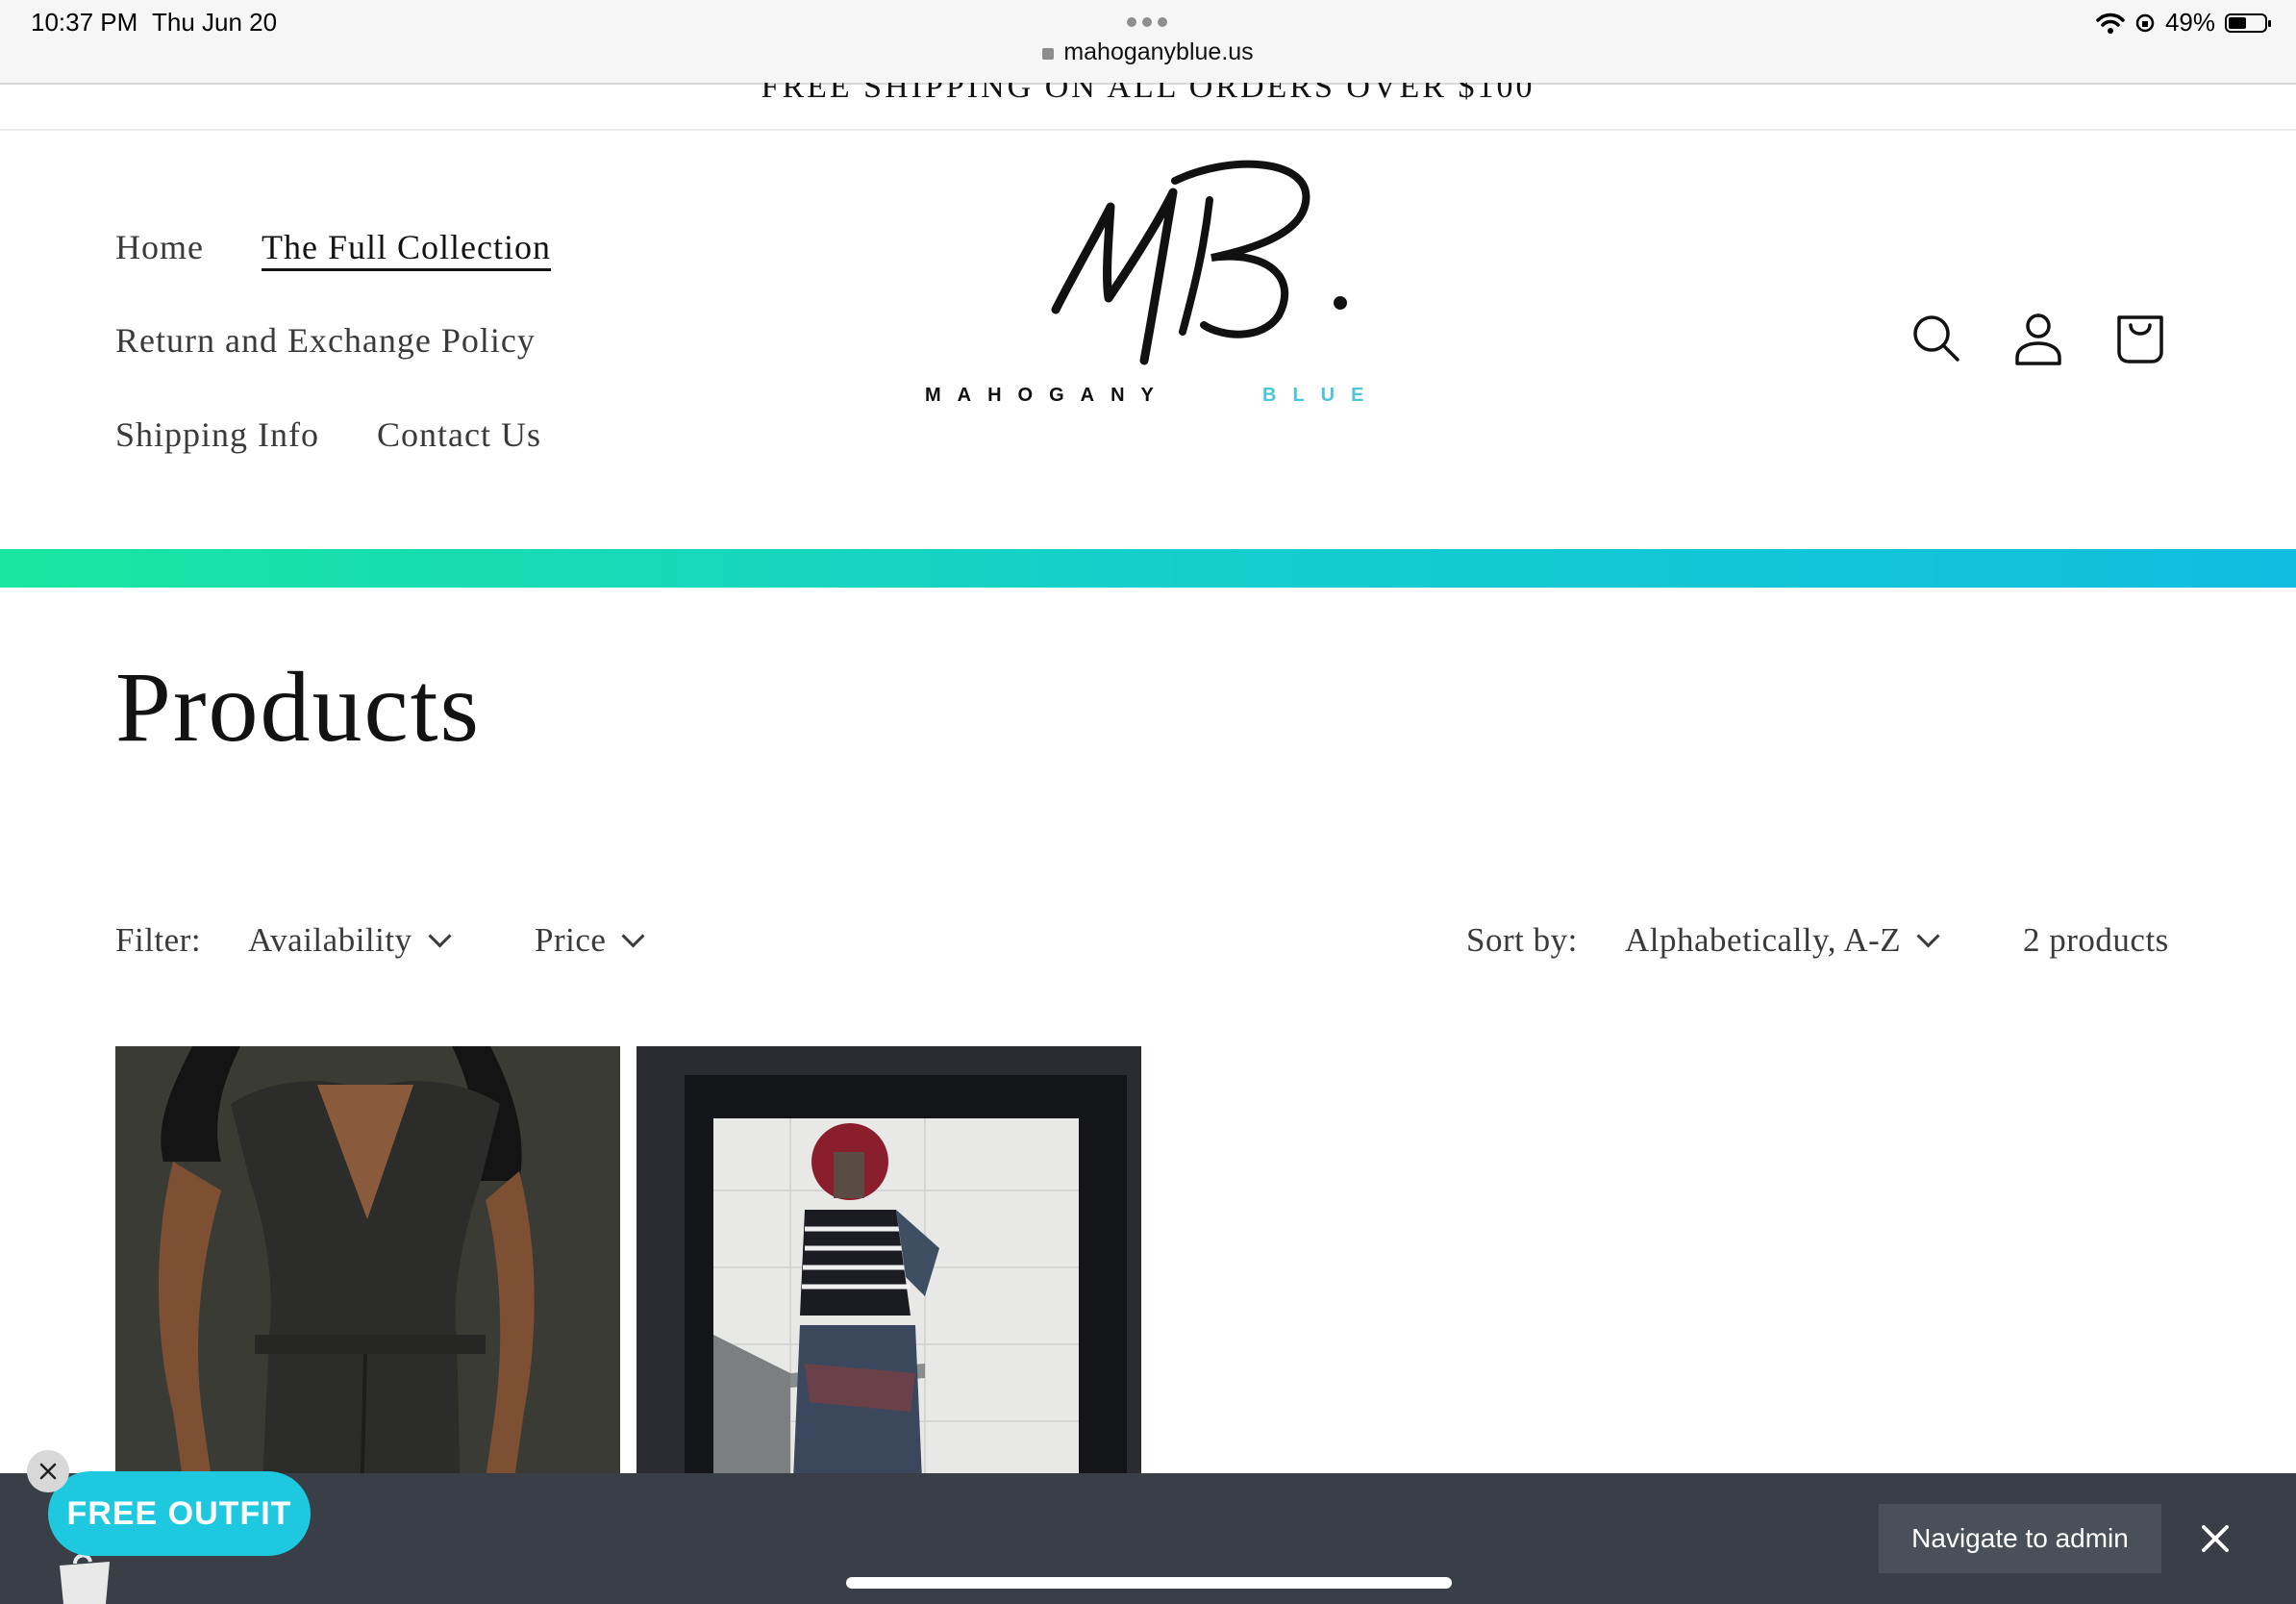 The height and width of the screenshot is (1604, 2296). What do you see at coordinates (1148, 107) in the screenshot?
I see `announcement-bar: FREE SHIPPING ON ALL ORDERS OVER $100` at bounding box center [1148, 107].